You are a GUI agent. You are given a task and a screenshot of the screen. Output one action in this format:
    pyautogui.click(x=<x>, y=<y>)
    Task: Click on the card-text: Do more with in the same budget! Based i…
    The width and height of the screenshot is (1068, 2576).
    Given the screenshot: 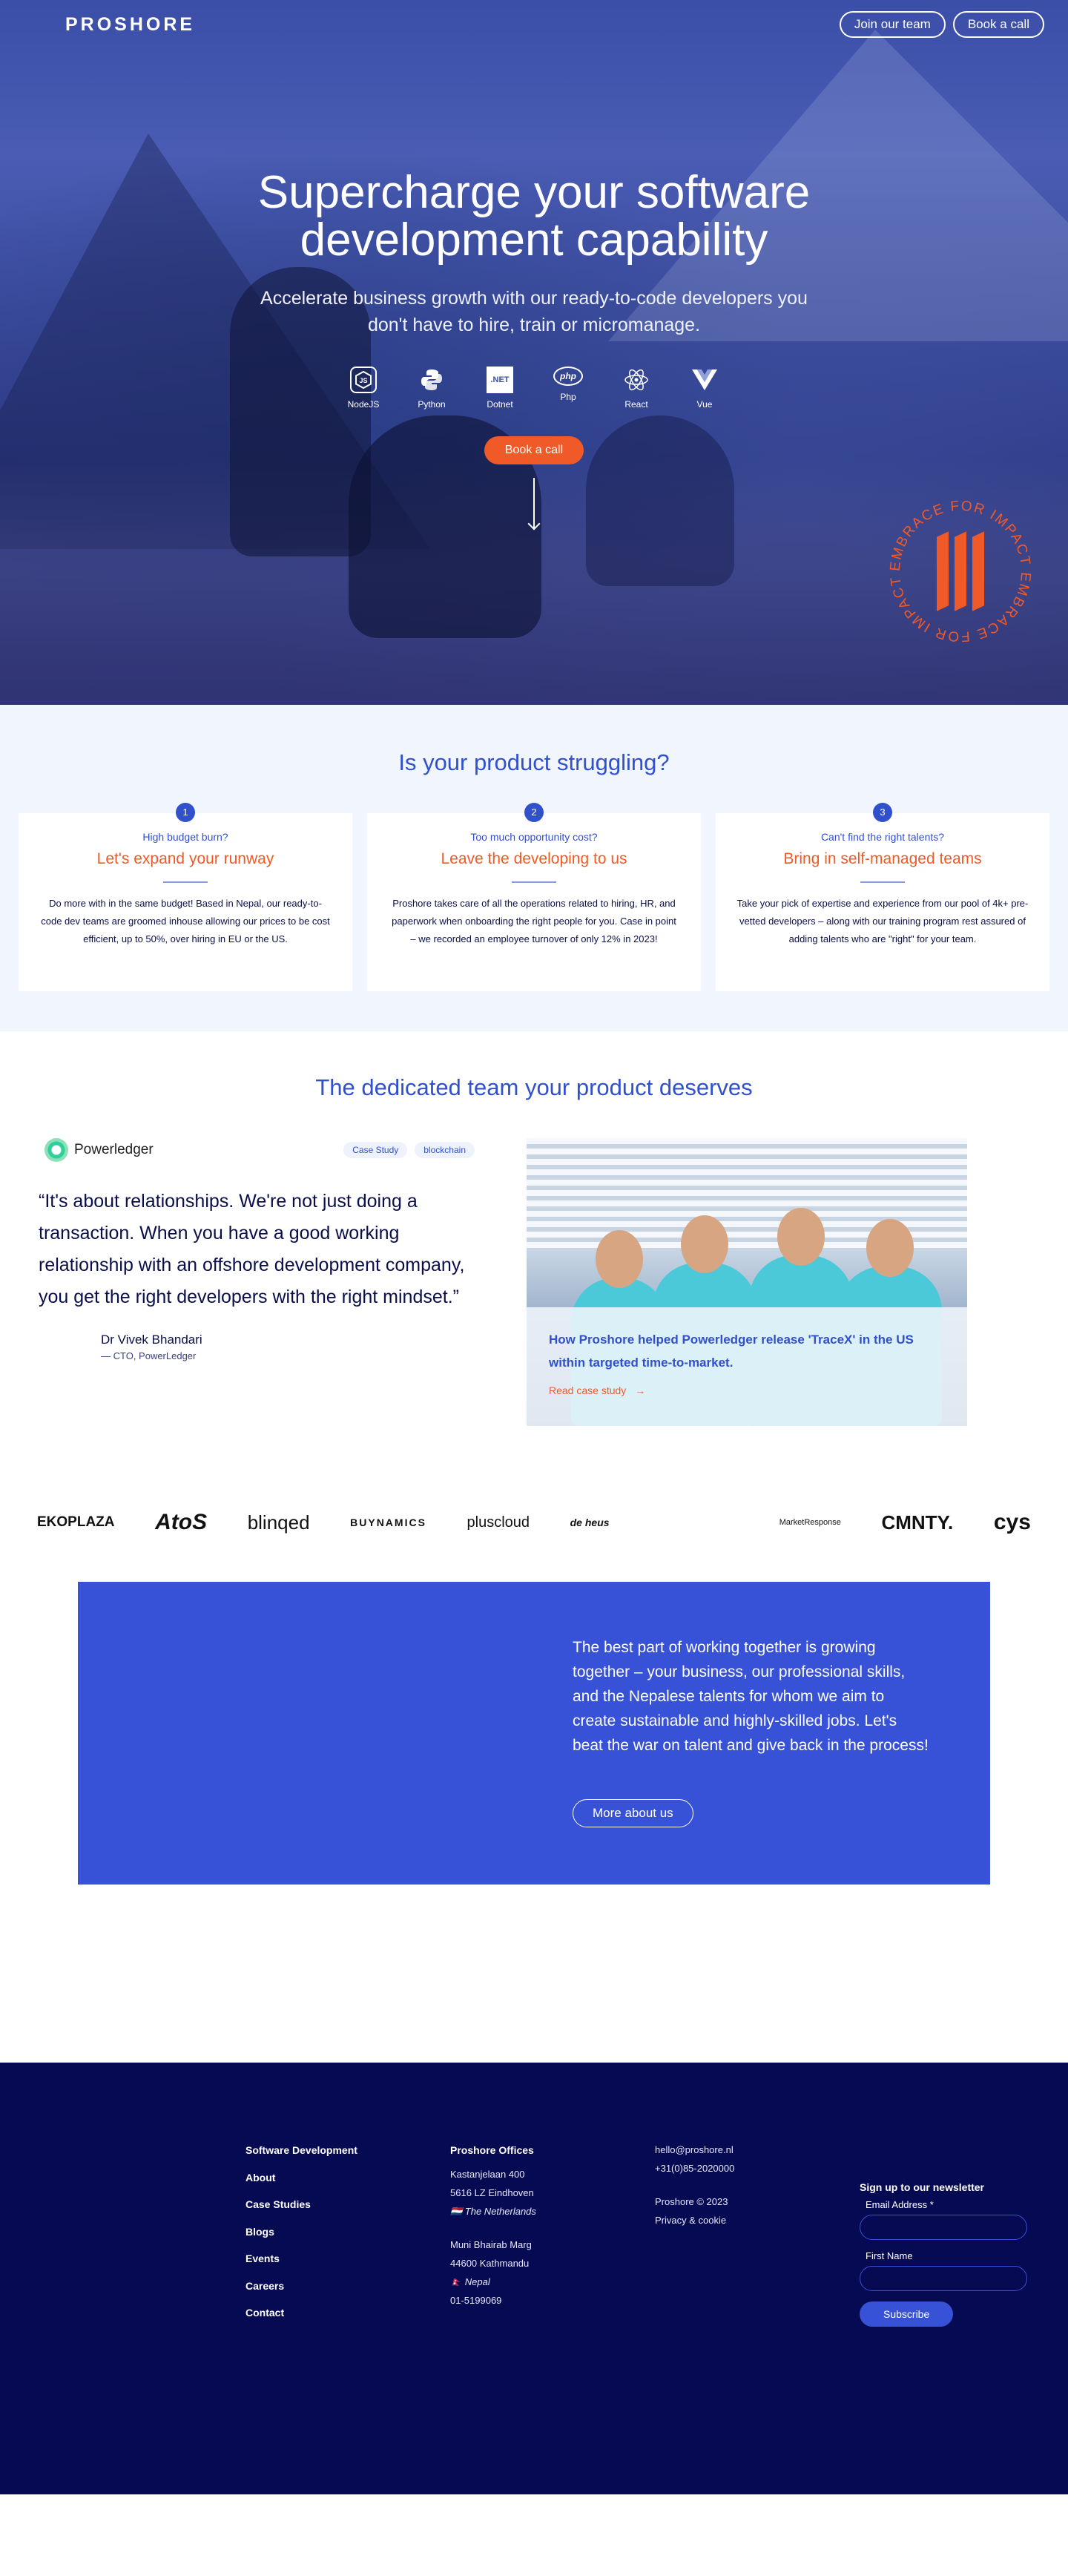 What is the action you would take?
    pyautogui.click(x=185, y=921)
    